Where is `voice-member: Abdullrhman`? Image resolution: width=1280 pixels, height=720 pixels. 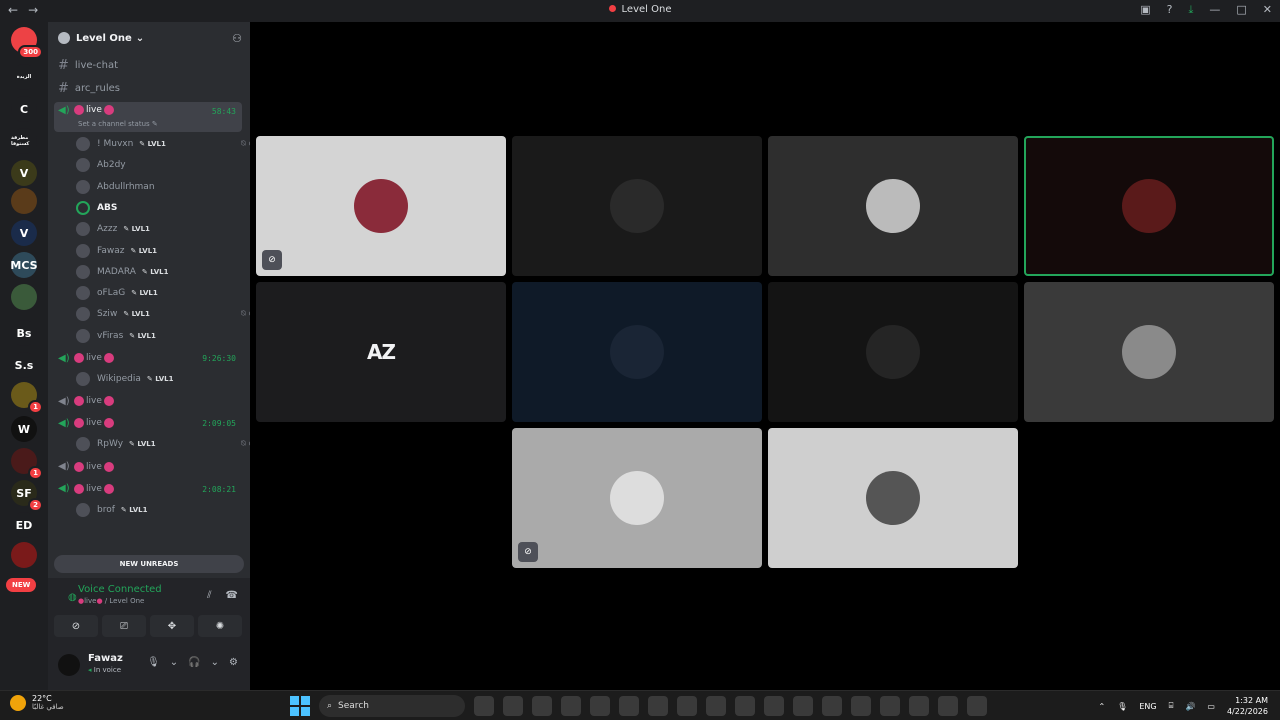
voice-member: Abdullrhman is located at coordinates (115, 187).